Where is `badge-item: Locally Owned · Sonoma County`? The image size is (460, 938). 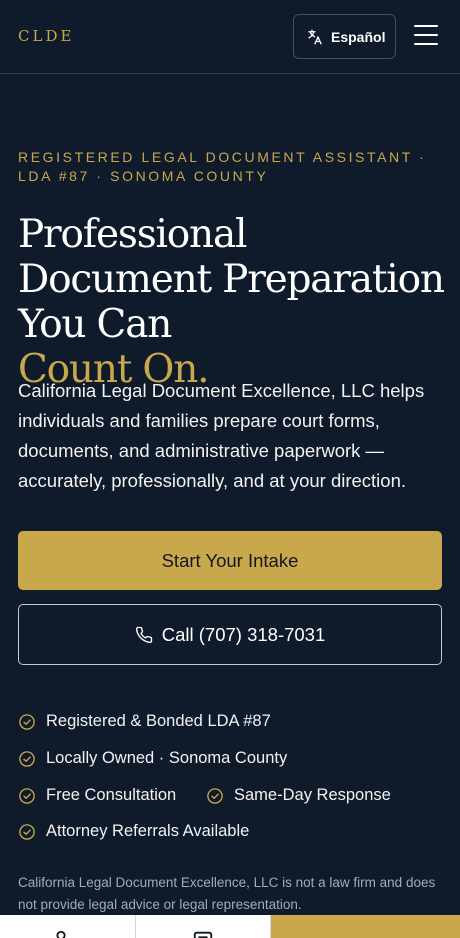
badge-item: Locally Owned · Sonoma County is located at coordinates (152, 758).